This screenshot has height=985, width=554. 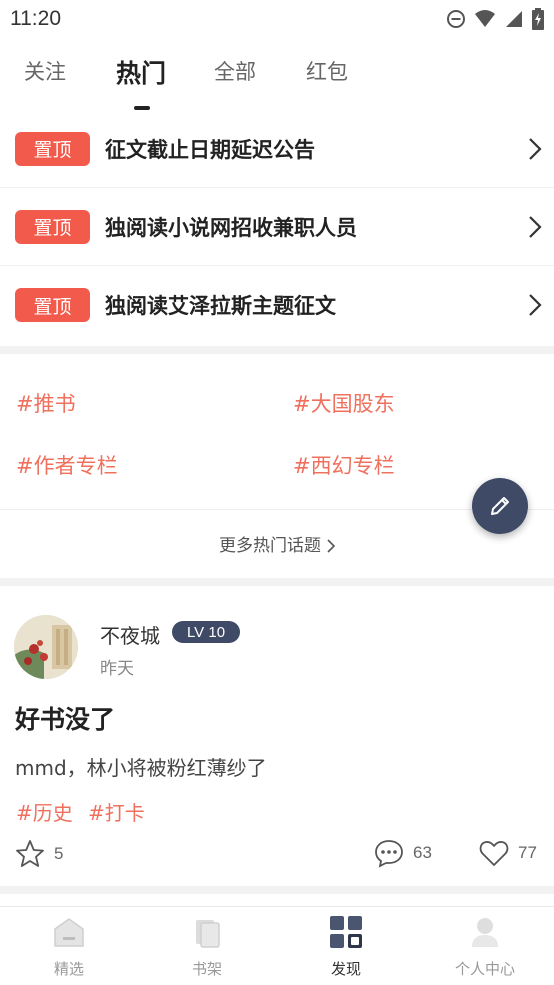 What do you see at coordinates (485, 18) in the screenshot?
I see `wifi-icon` at bounding box center [485, 18].